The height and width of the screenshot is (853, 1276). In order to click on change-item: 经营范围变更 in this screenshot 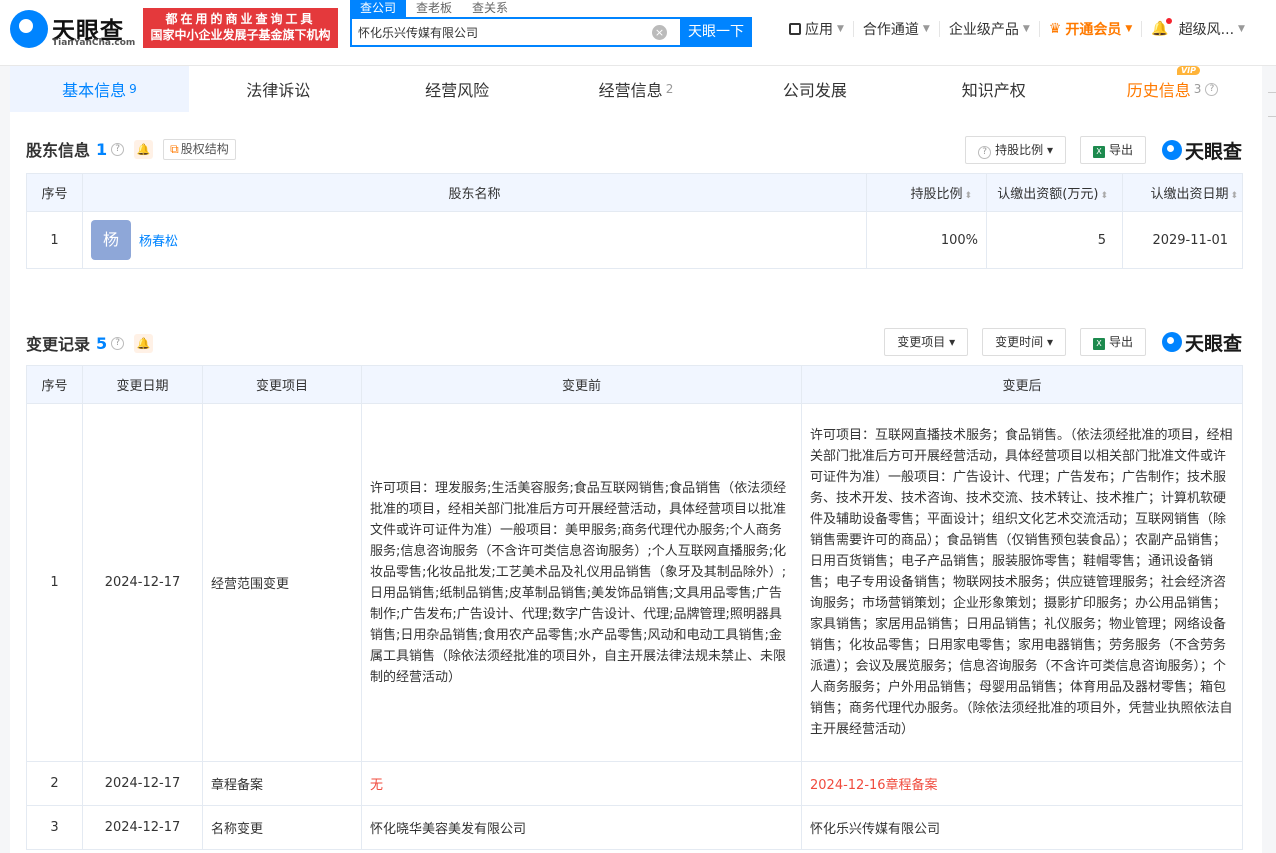, I will do `click(282, 582)`.